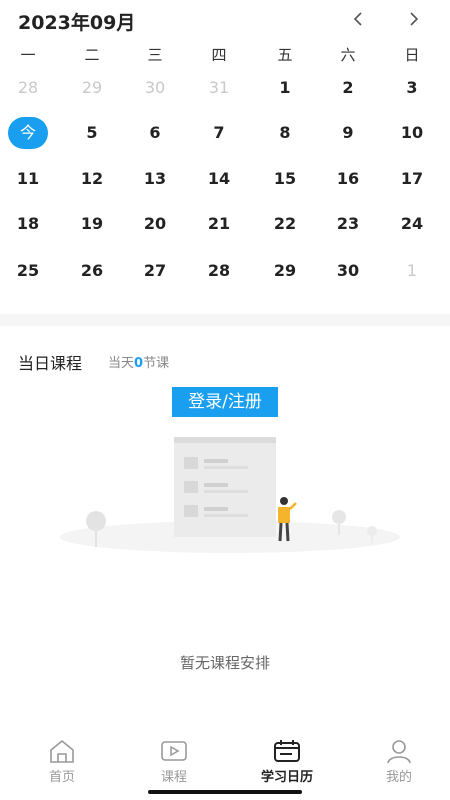 The width and height of the screenshot is (450, 800). Describe the element at coordinates (225, 20) in the screenshot. I see `calendar-header: 2023年09月` at that location.